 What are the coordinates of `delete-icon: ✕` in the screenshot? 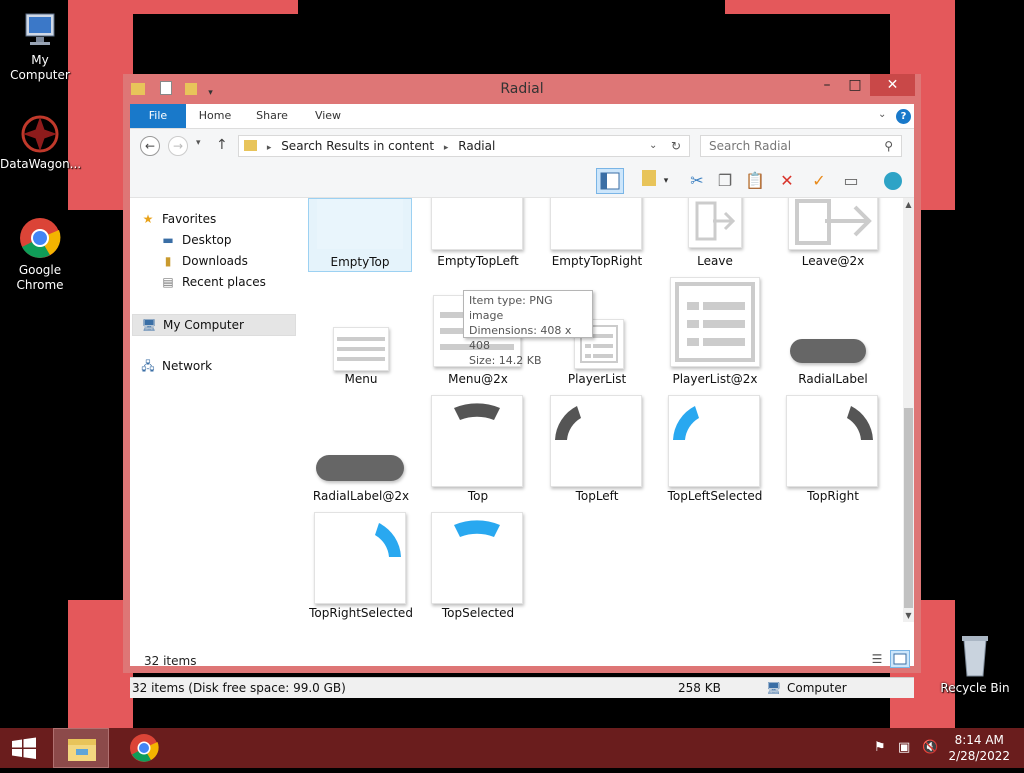 It's located at (787, 181).